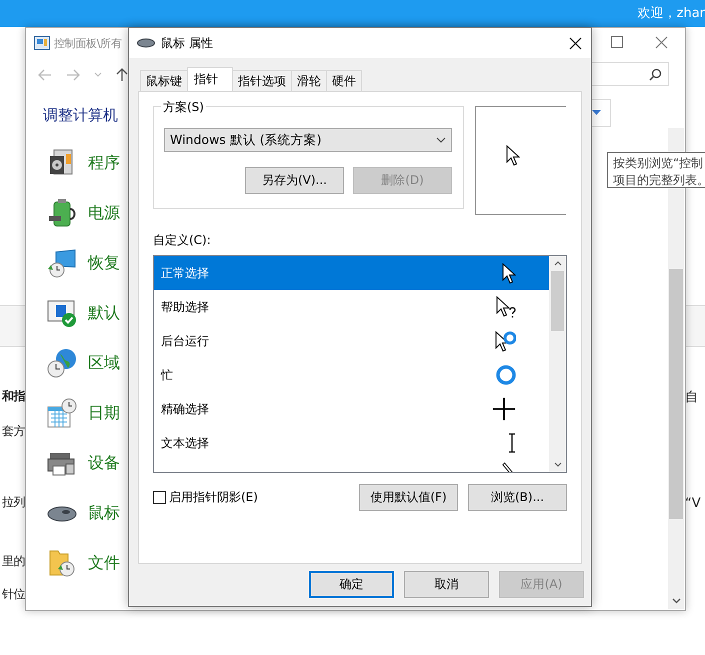 This screenshot has height=655, width=705. What do you see at coordinates (344, 80) in the screenshot?
I see `tab: 硬件` at bounding box center [344, 80].